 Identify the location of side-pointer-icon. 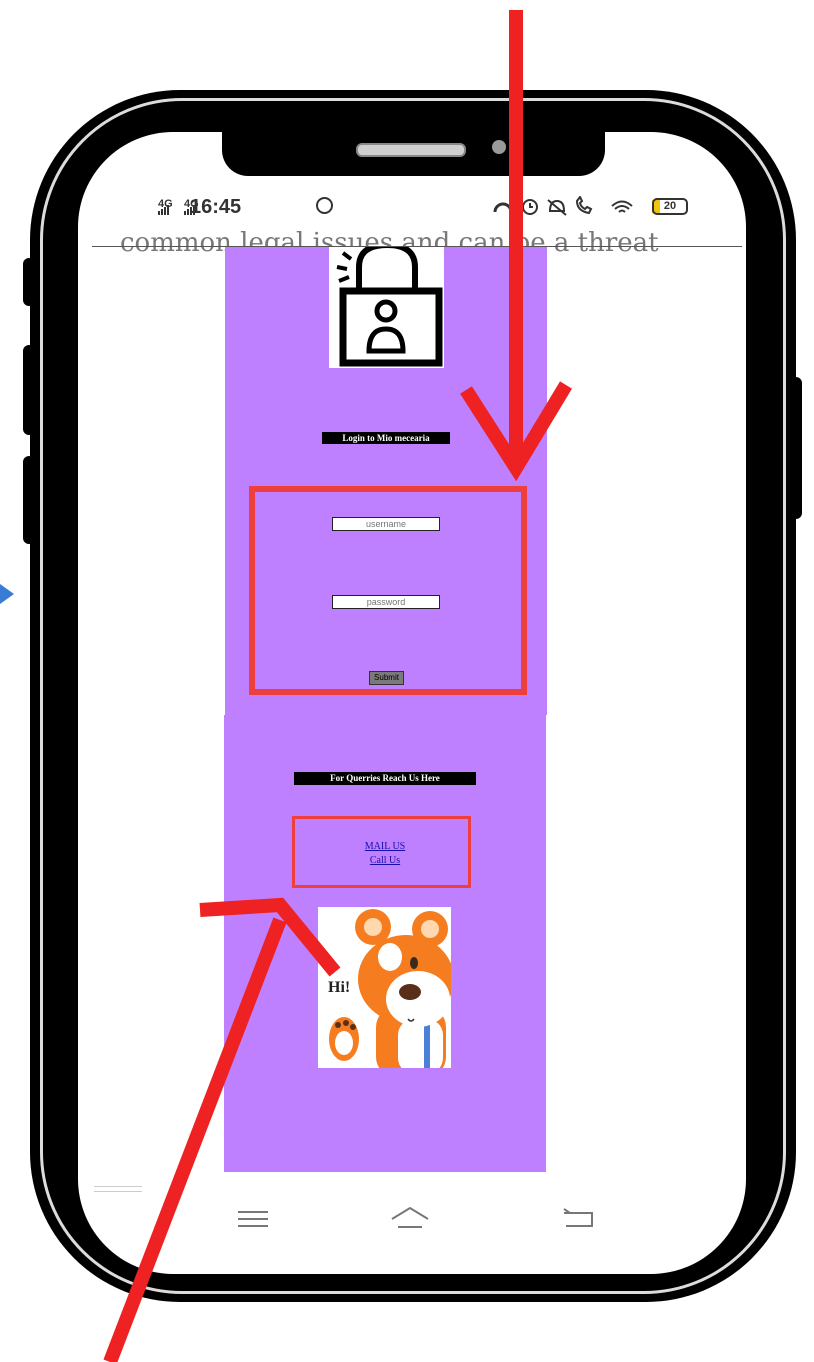
(7, 594).